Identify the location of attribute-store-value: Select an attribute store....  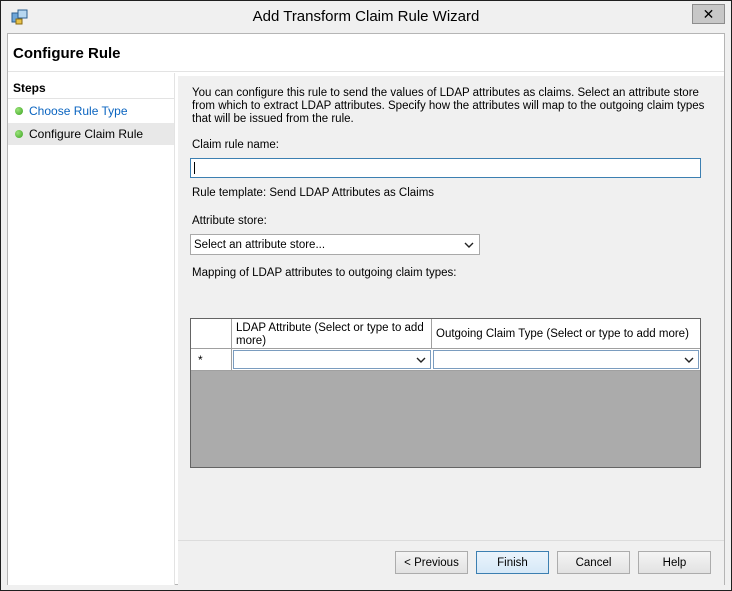
(260, 244).